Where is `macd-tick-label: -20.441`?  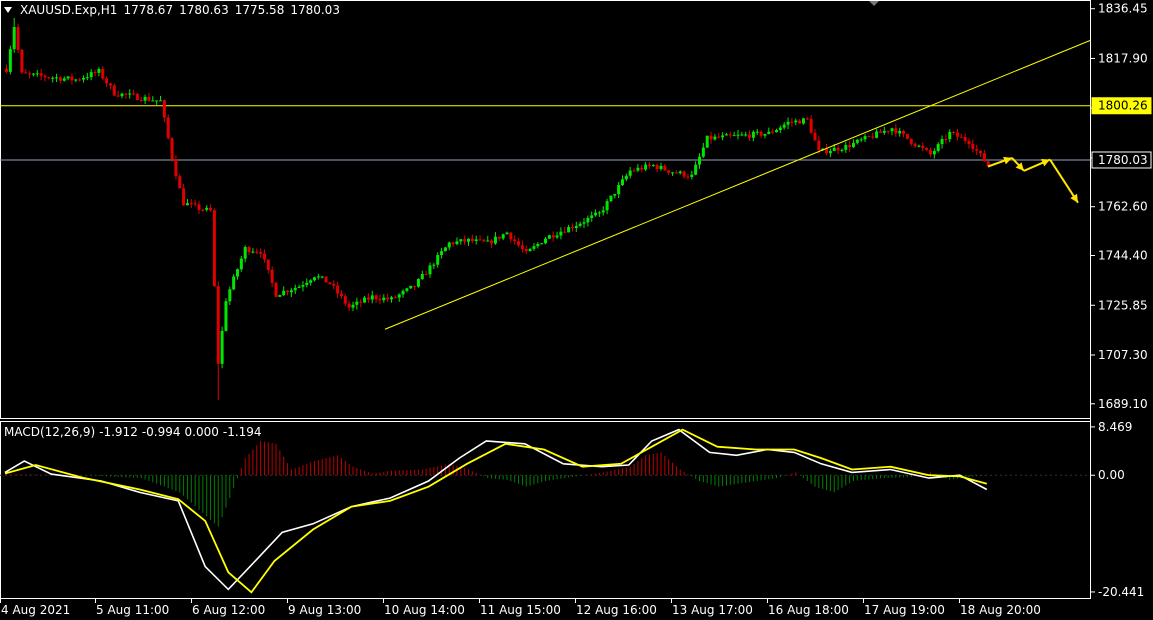
macd-tick-label: -20.441 is located at coordinates (1121, 592).